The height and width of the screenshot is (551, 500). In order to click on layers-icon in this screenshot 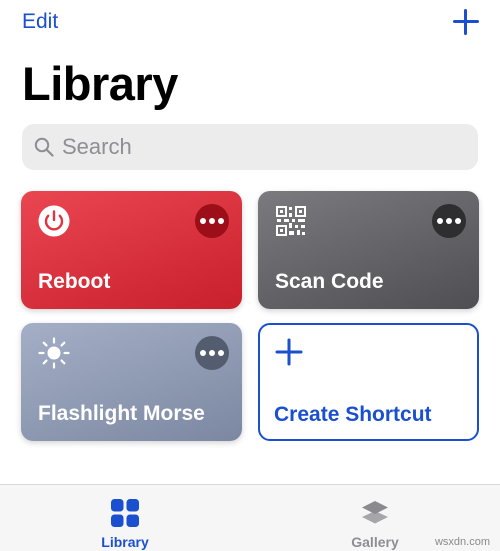, I will do `click(375, 513)`.